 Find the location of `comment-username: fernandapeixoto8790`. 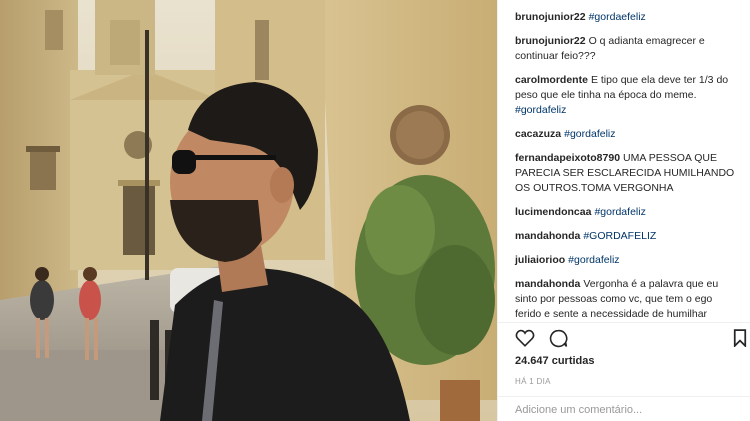

comment-username: fernandapeixoto8790 is located at coordinates (567, 158).